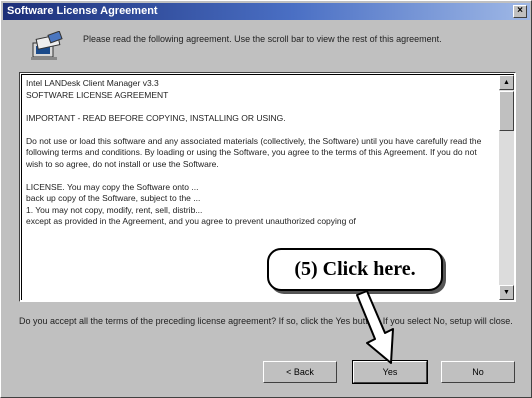 This screenshot has width=532, height=398. I want to click on close-button: ×, so click(520, 11).